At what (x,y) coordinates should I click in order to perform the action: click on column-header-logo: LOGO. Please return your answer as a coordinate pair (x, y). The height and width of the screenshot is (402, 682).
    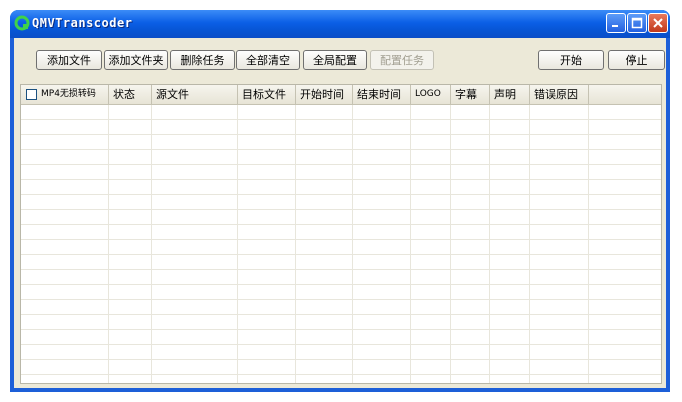
    Looking at the image, I should click on (431, 94).